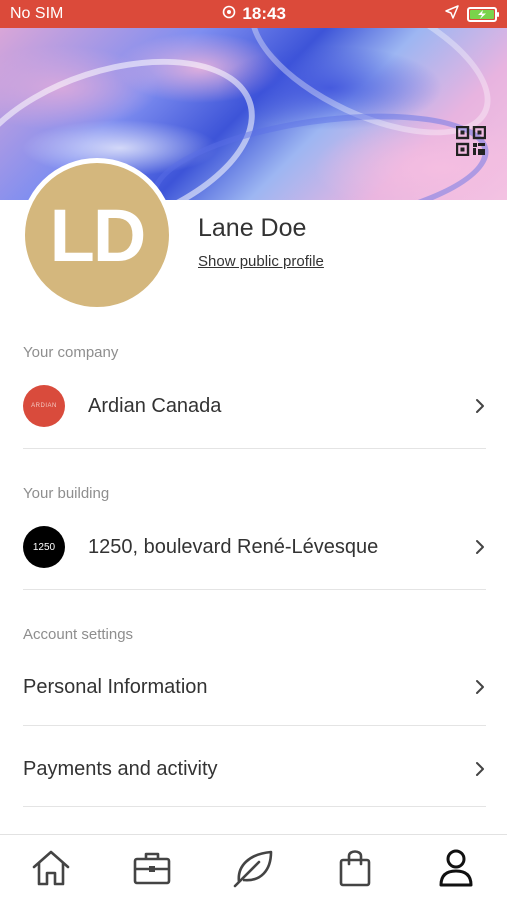 The image size is (507, 900). I want to click on leaf-icon, so click(253, 868).